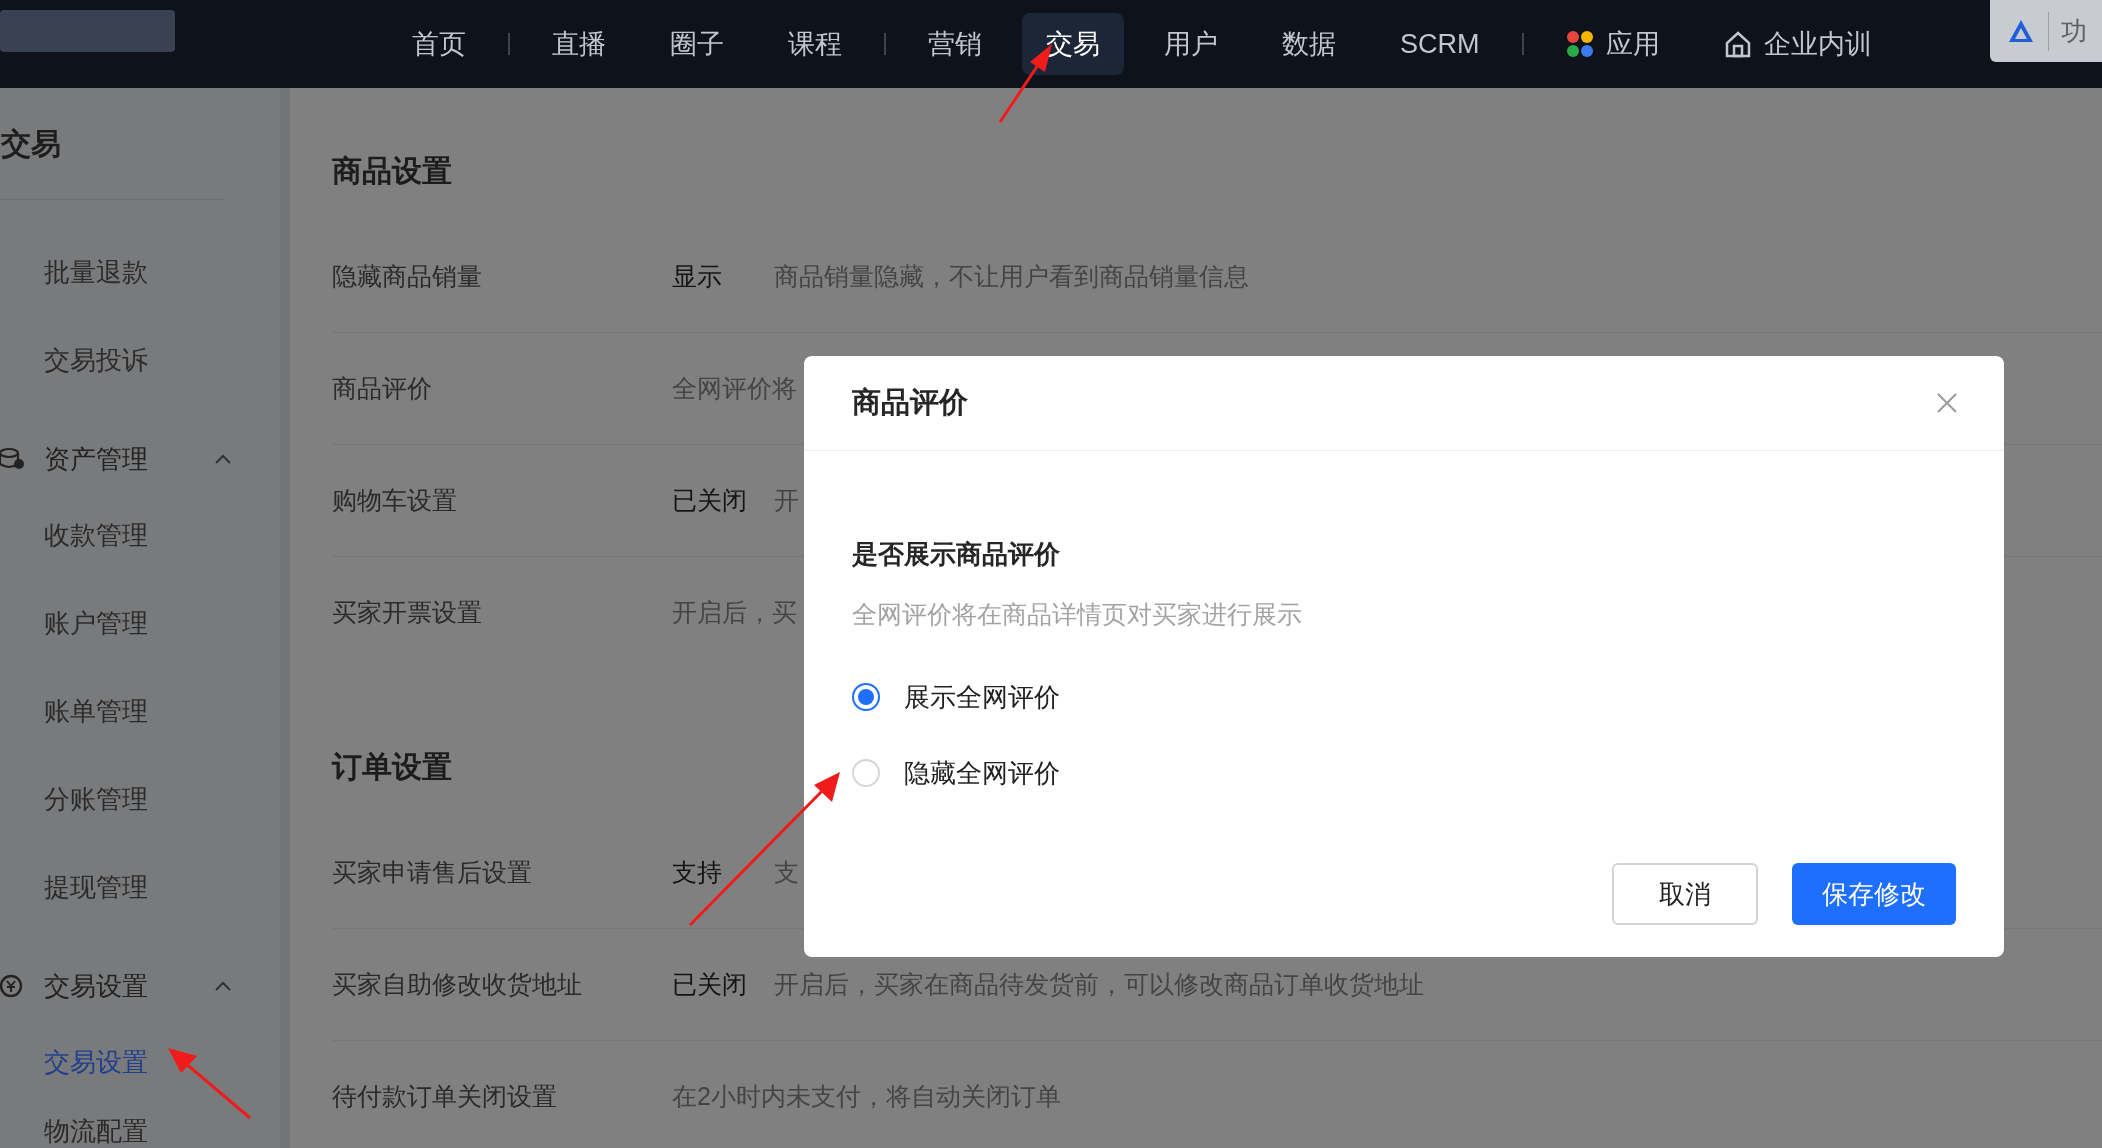 This screenshot has height=1148, width=2102. I want to click on nav-tab: 企业内训, so click(1797, 44).